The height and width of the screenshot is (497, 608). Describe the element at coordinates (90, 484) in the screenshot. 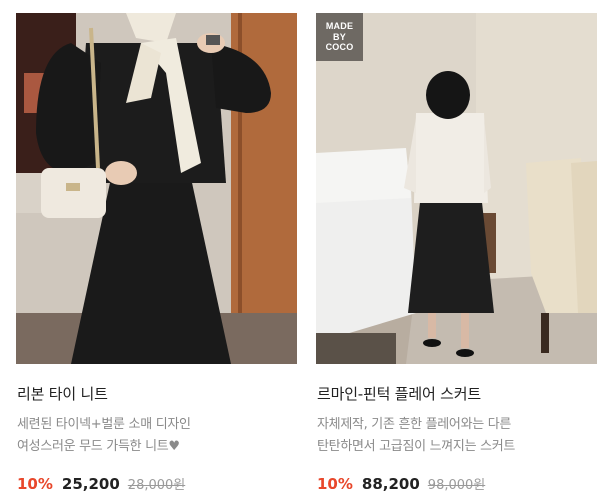

I see `sale-price: 25,200` at that location.